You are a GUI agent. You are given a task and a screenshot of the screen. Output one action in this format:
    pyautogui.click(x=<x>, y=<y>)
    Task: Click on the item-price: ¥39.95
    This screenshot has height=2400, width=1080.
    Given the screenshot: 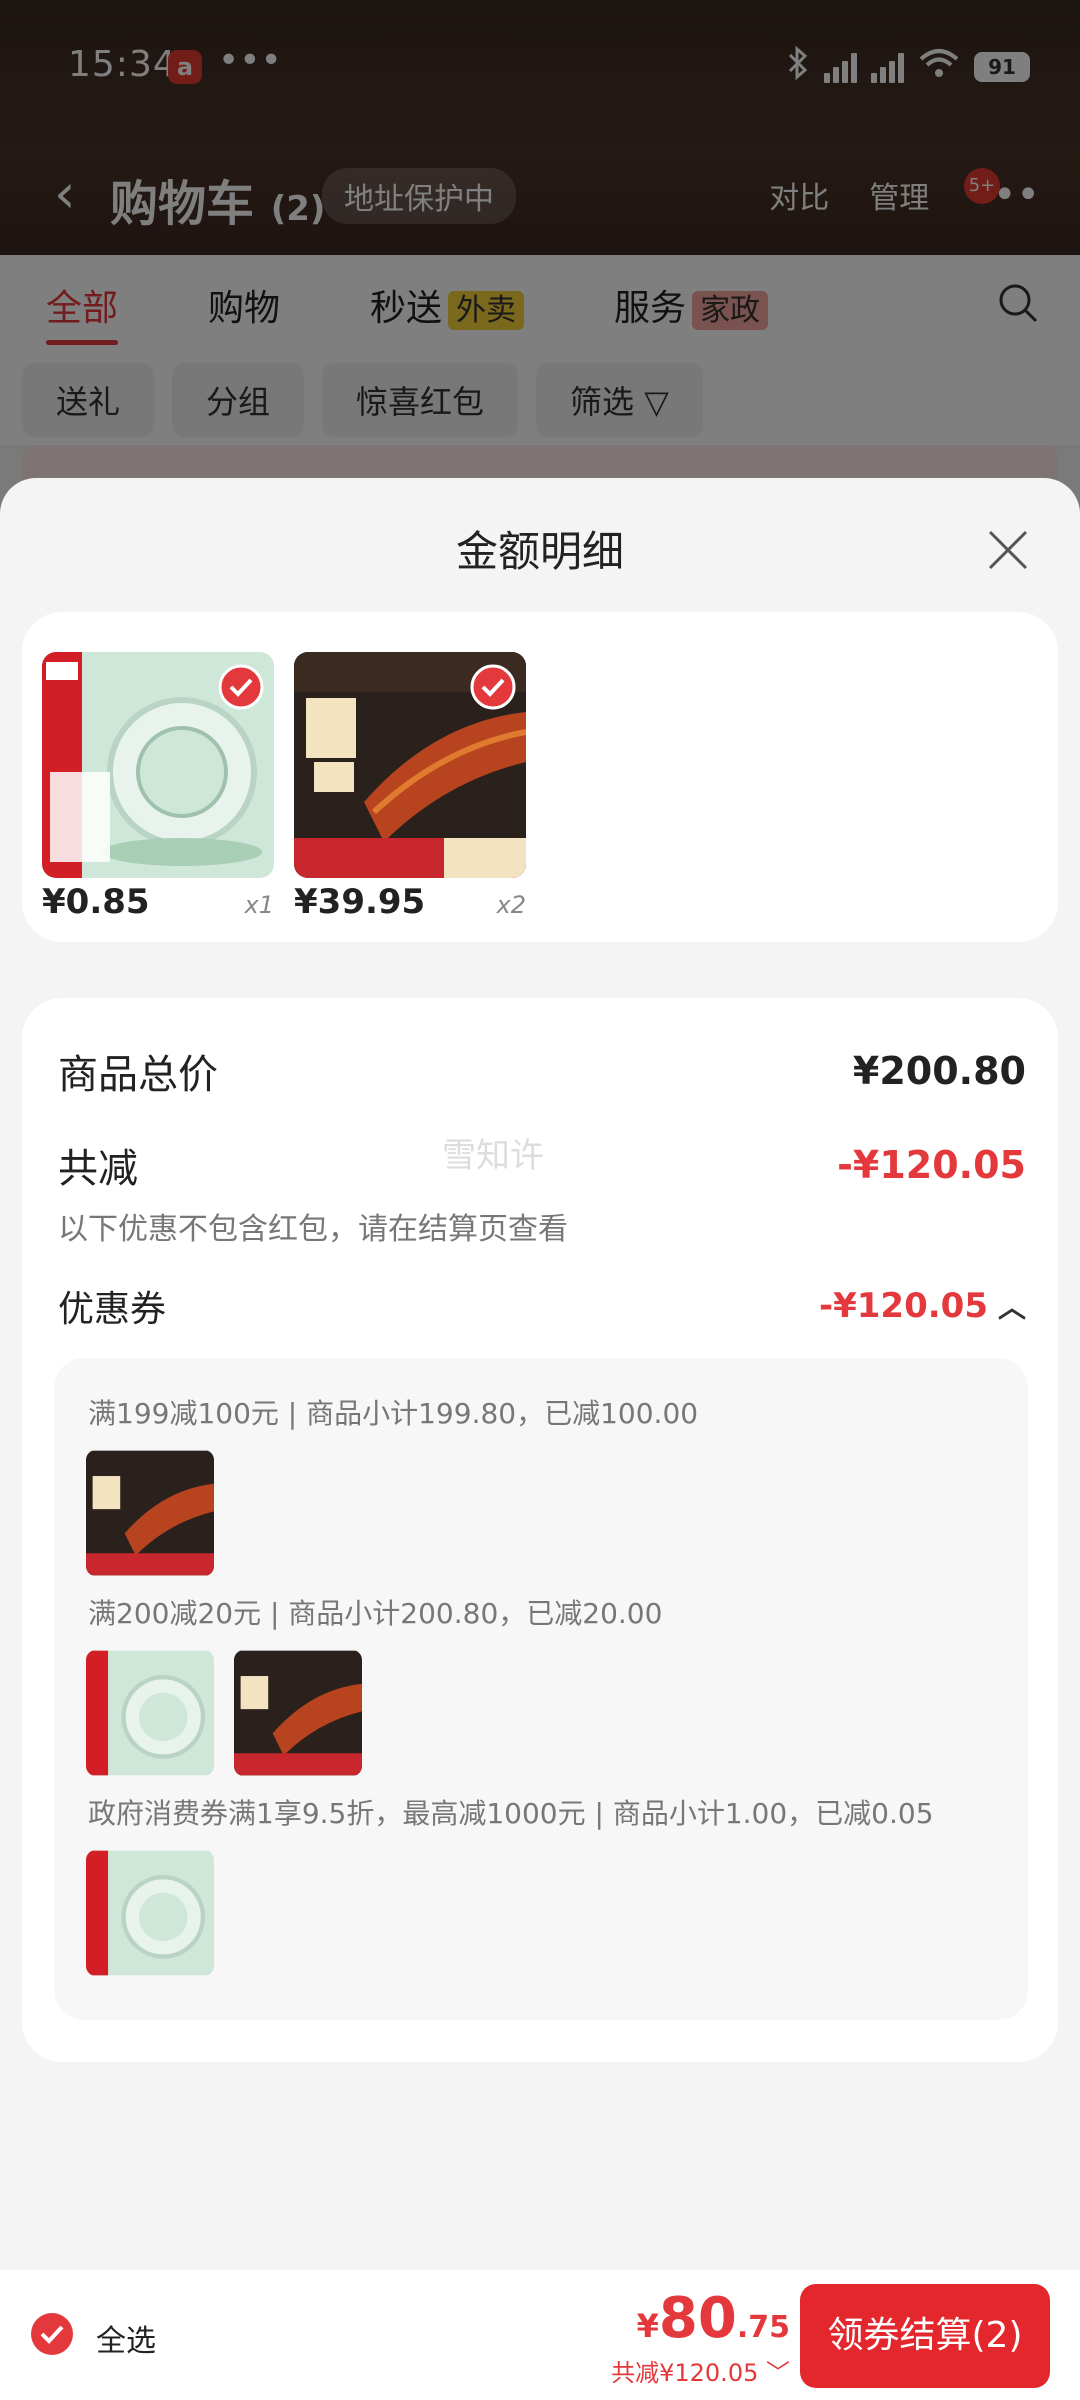 What is the action you would take?
    pyautogui.click(x=360, y=902)
    